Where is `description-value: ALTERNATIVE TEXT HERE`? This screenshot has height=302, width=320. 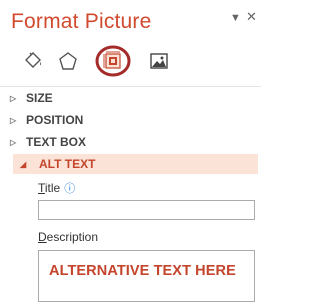 description-value: ALTERNATIVE TEXT HERE is located at coordinates (142, 271).